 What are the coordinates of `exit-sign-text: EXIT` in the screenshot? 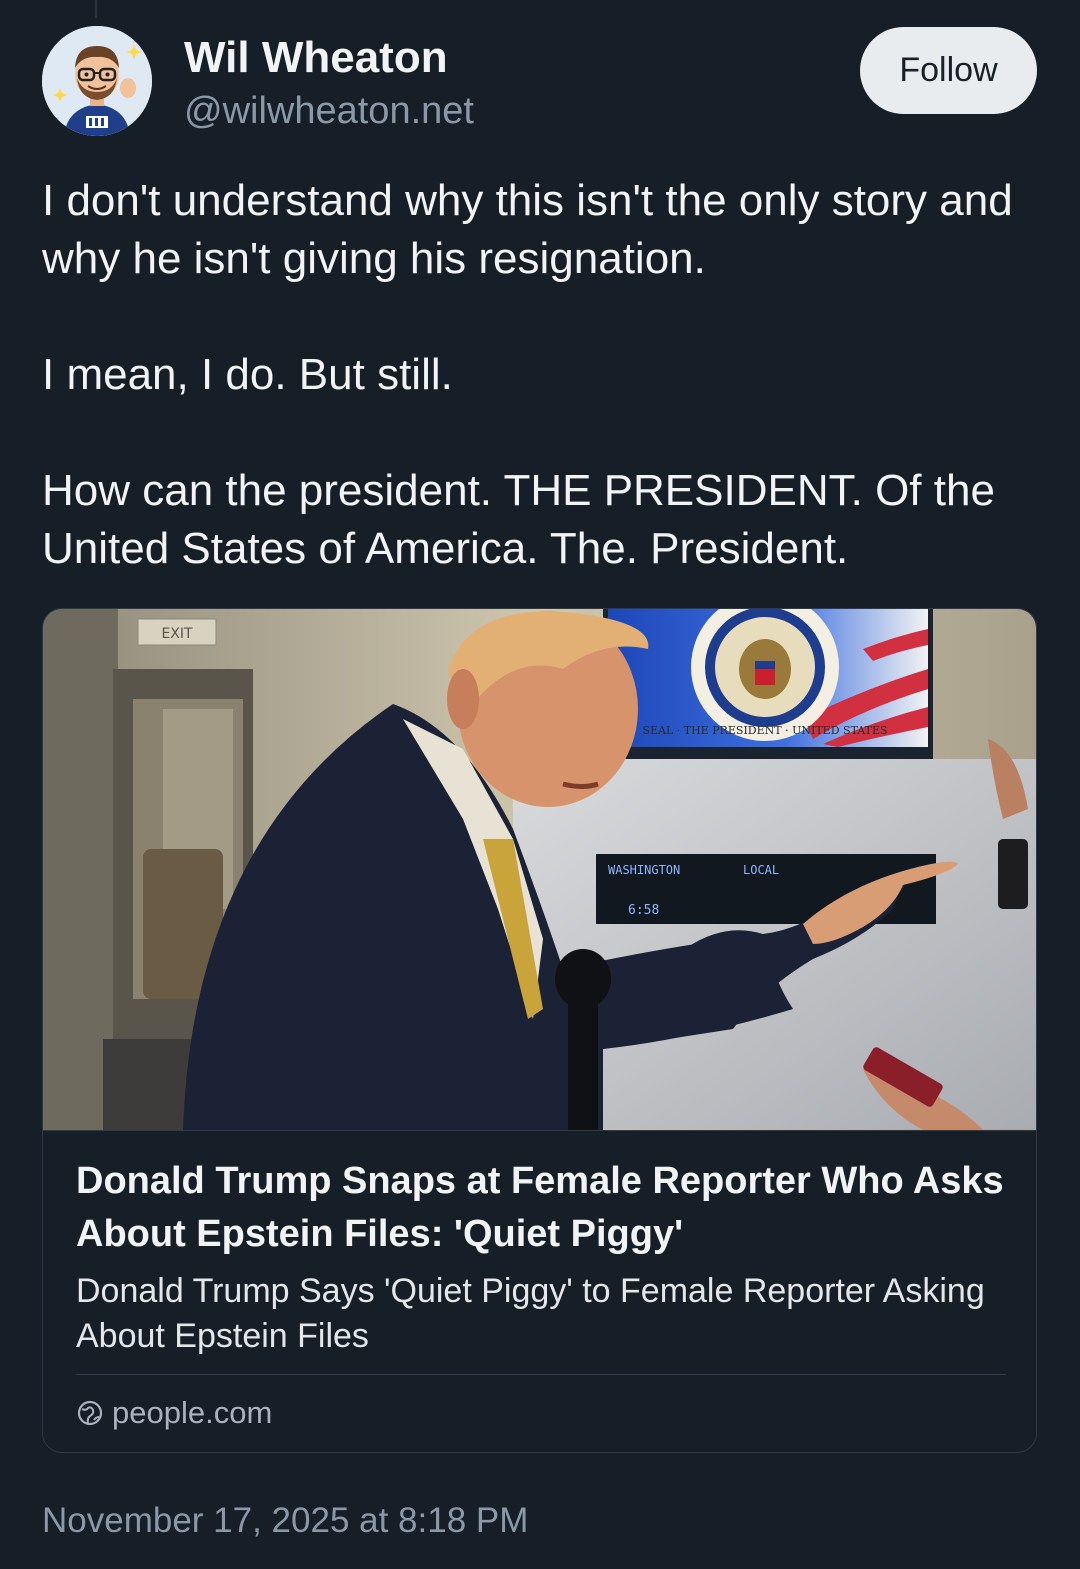 It's located at (177, 634).